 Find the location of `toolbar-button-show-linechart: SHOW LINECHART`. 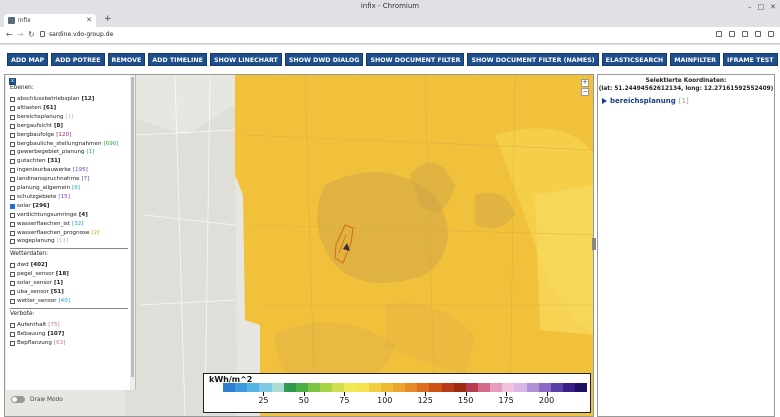

toolbar-button-show-linechart: SHOW LINECHART is located at coordinates (245, 59).